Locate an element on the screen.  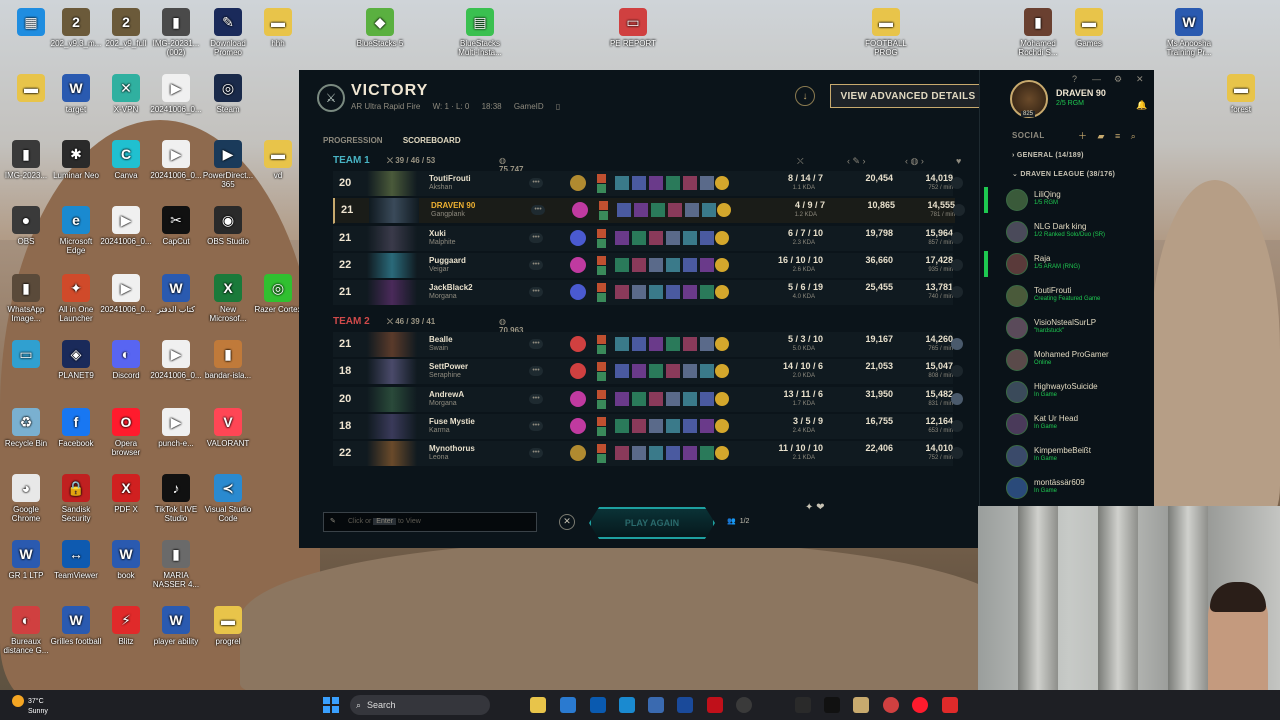
desktop-icon: ♪ TikTok LIVE Studio is located at coordinates (176, 498).